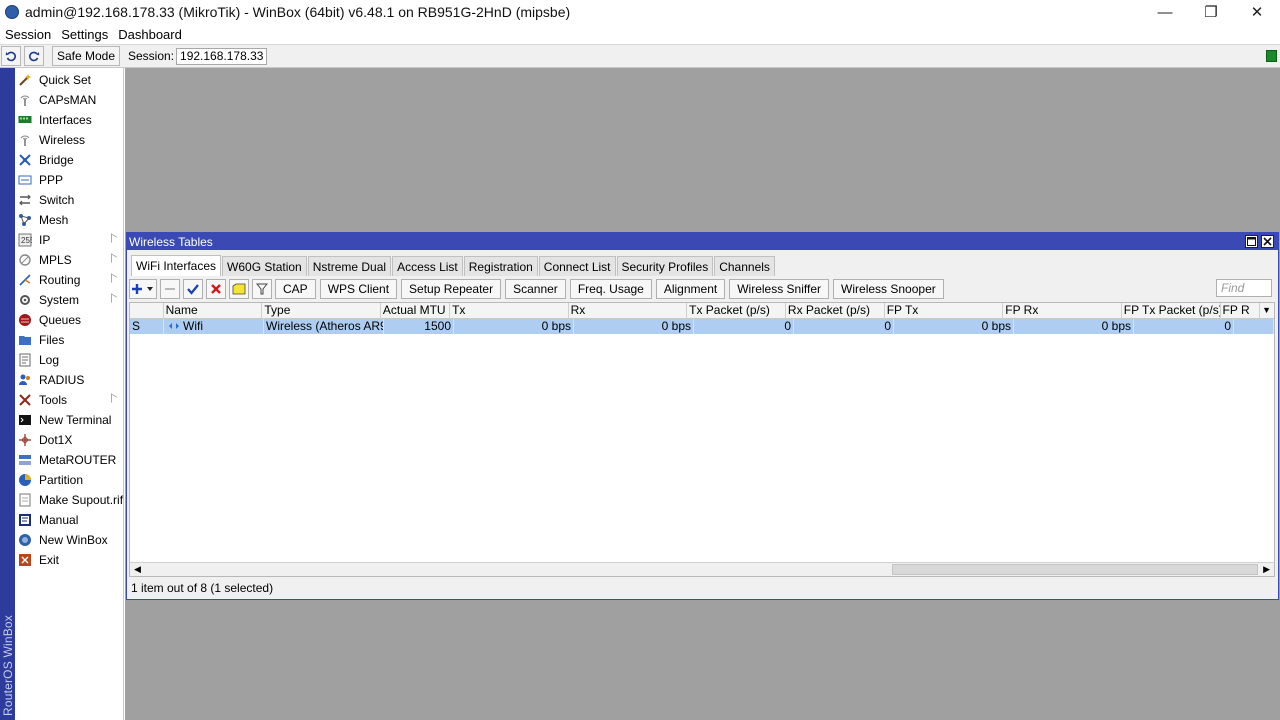 The height and width of the screenshot is (720, 1280). I want to click on note-icon, so click(239, 289).